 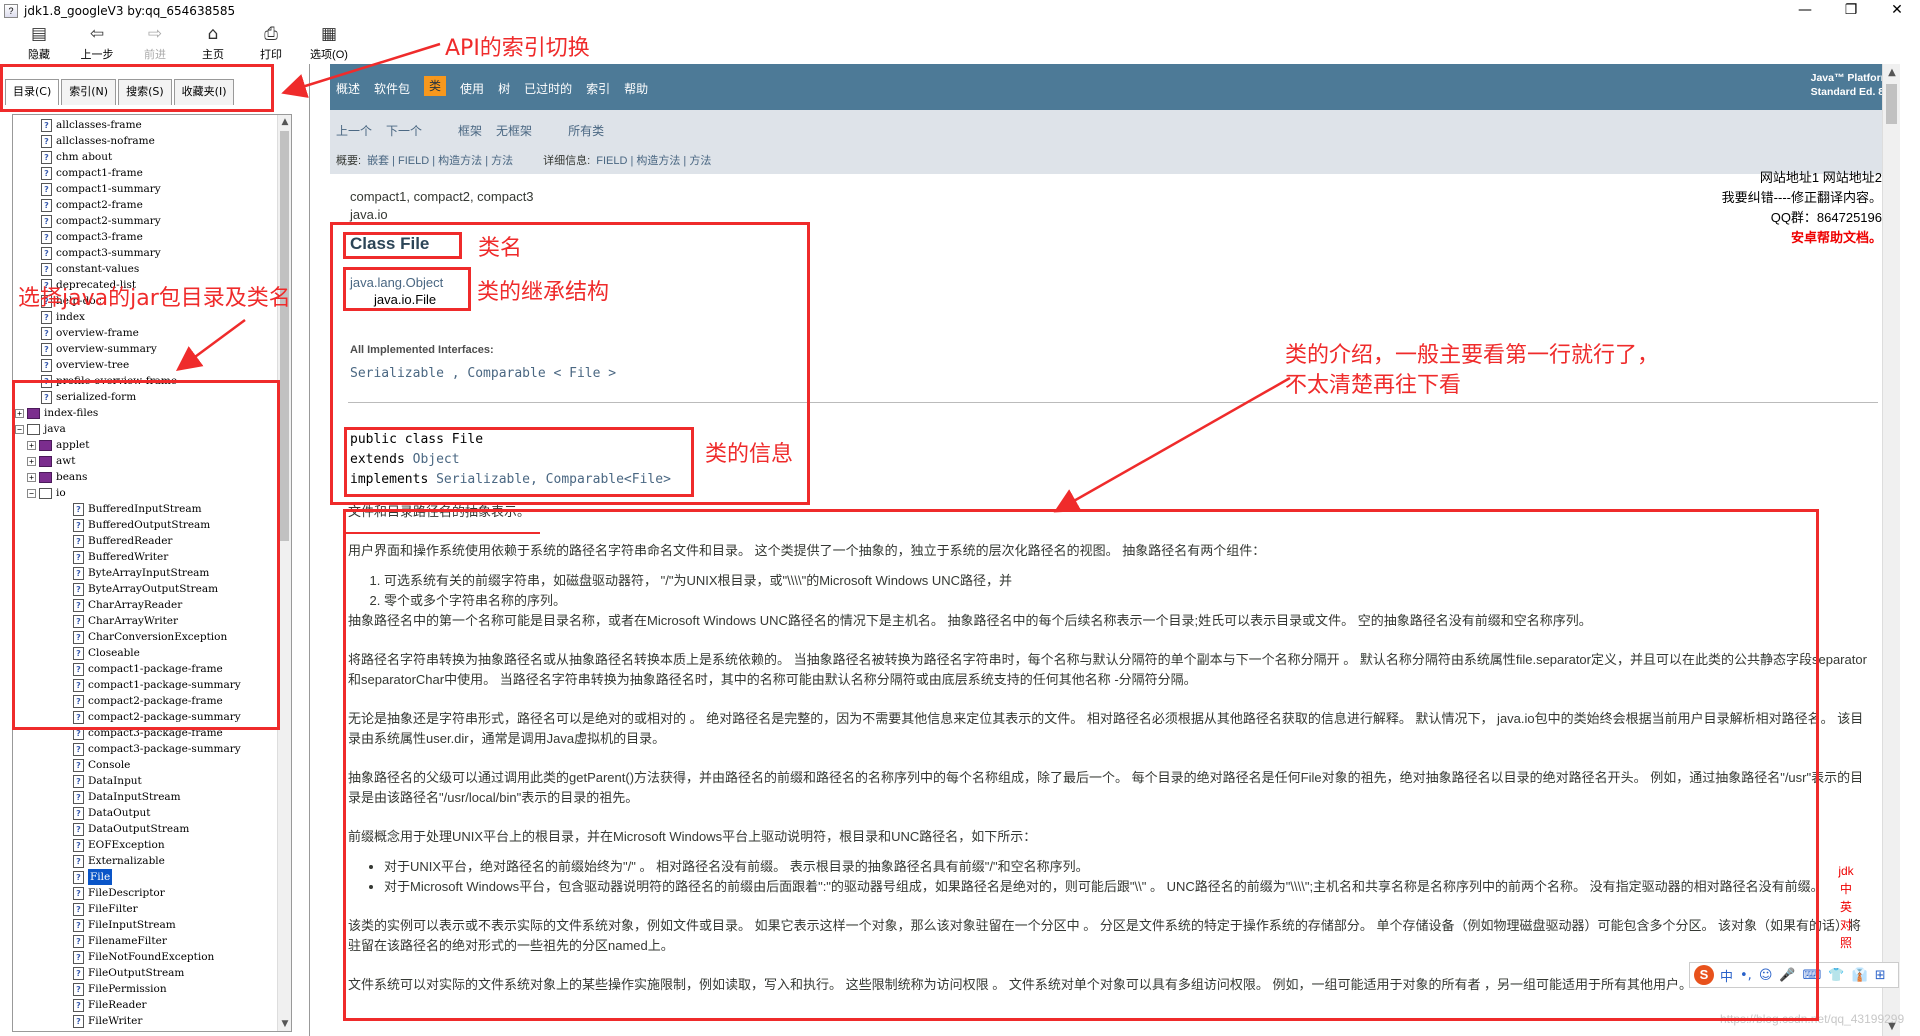 I want to click on tree-item: ? CharArrayReader, so click(x=127, y=605).